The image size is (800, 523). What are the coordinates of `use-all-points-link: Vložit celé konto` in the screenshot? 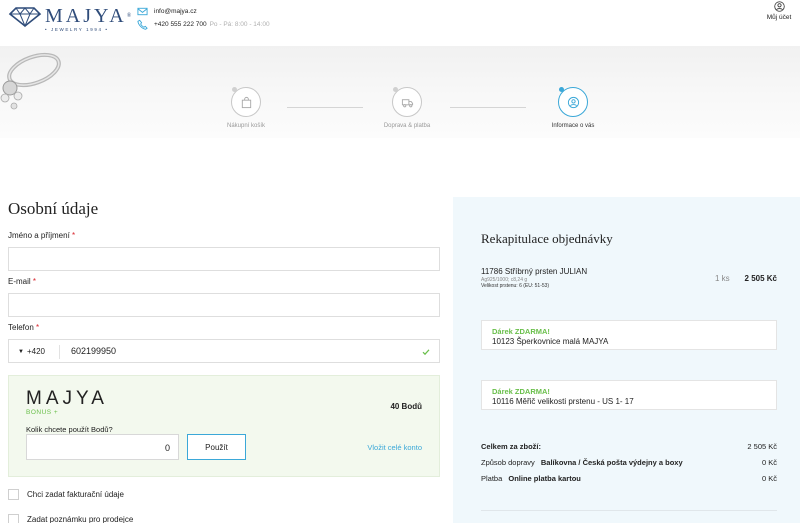 It's located at (394, 447).